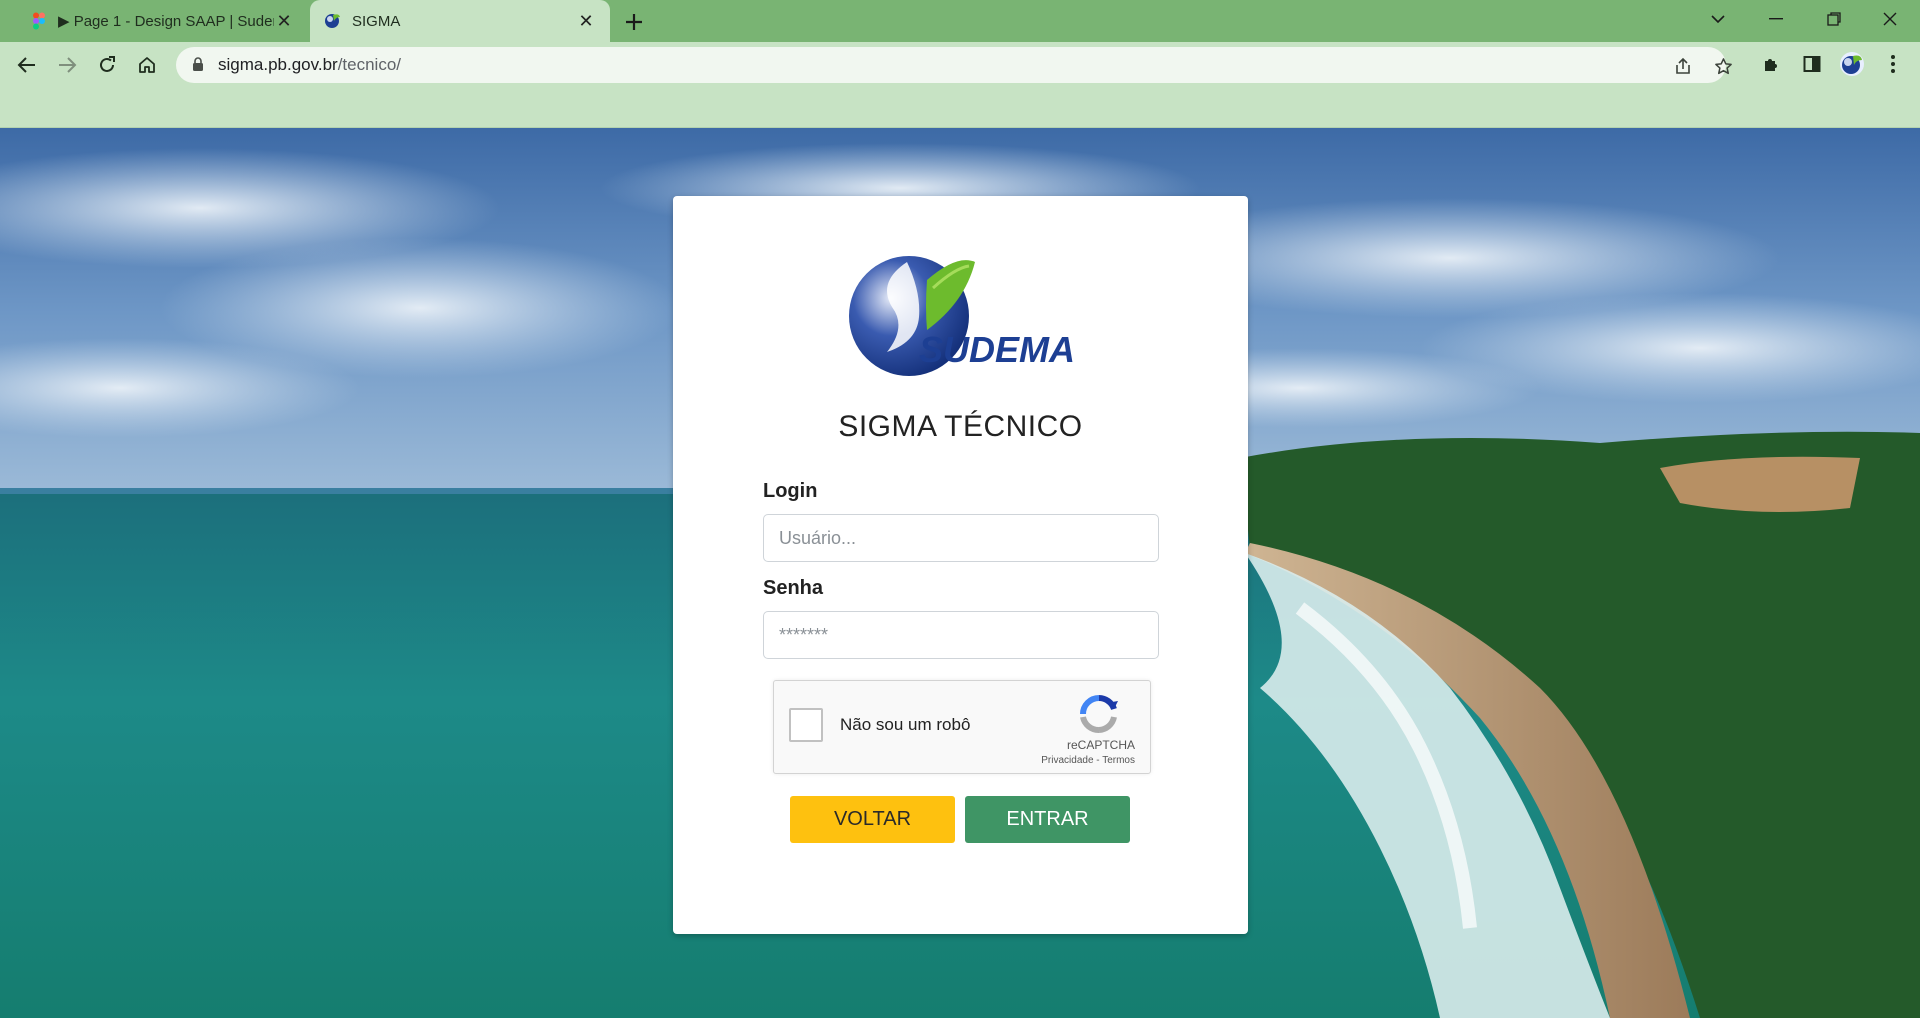  What do you see at coordinates (962, 316) in the screenshot?
I see `sudema-logo: SUDEMA` at bounding box center [962, 316].